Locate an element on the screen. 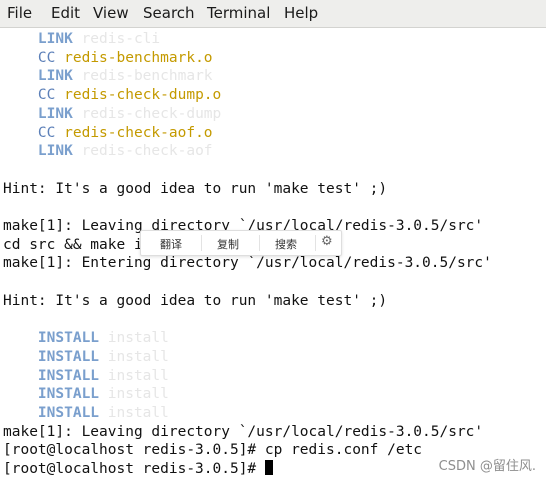  build-target: redis-check-dump is located at coordinates (151, 113).